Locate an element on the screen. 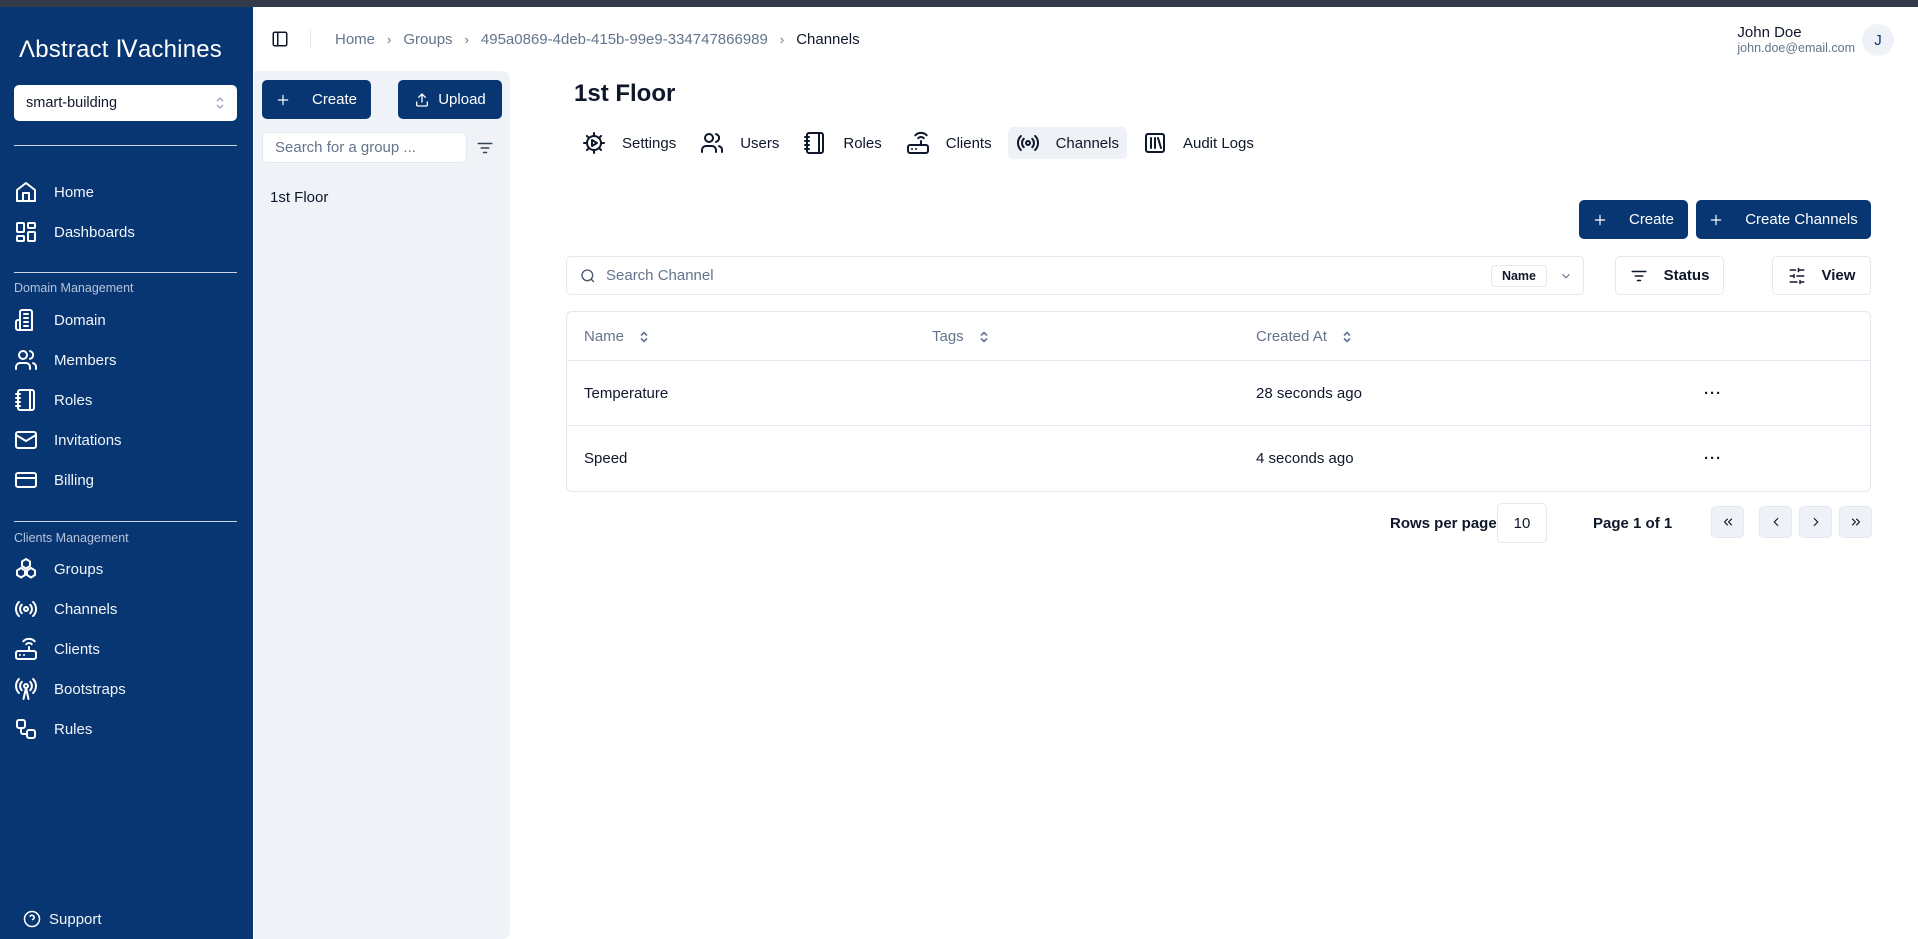 Image resolution: width=1918 pixels, height=939 pixels. breadcrumb-home: Home is located at coordinates (355, 39).